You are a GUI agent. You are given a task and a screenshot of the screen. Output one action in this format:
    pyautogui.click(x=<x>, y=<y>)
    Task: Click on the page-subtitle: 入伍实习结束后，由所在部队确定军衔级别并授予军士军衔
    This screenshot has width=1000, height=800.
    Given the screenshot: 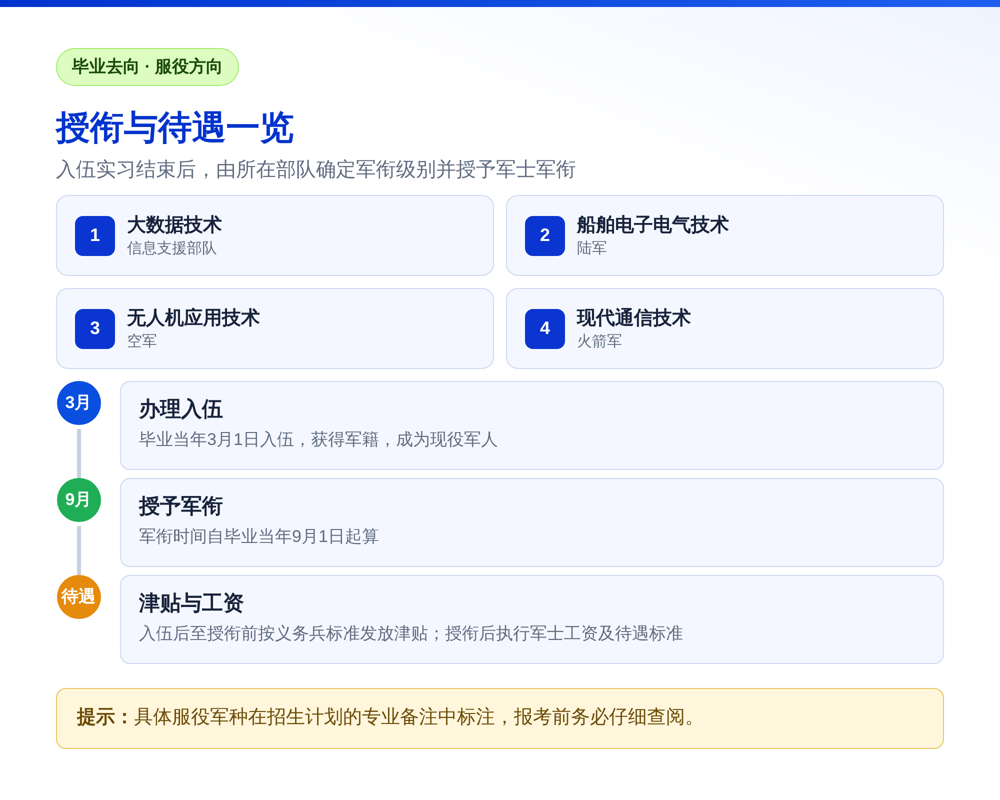 What is the action you would take?
    pyautogui.click(x=316, y=170)
    